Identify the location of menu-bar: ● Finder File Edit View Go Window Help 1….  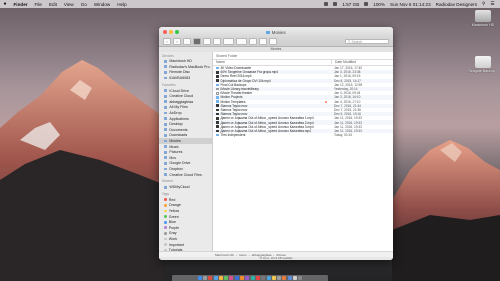
(250, 4).